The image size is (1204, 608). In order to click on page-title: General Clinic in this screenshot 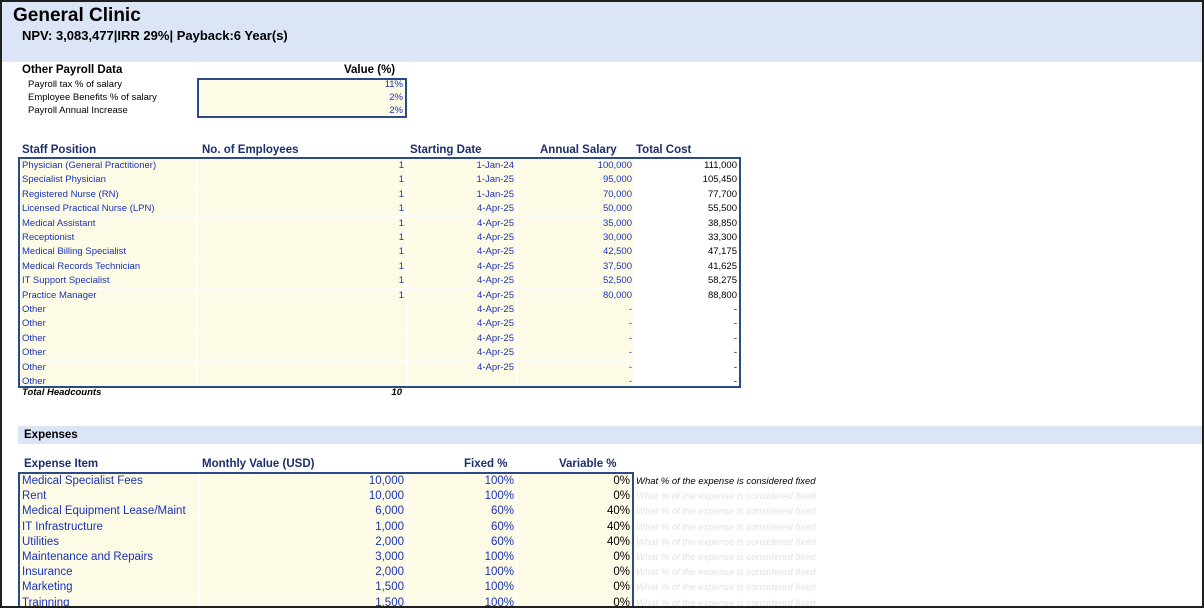, I will do `click(77, 15)`.